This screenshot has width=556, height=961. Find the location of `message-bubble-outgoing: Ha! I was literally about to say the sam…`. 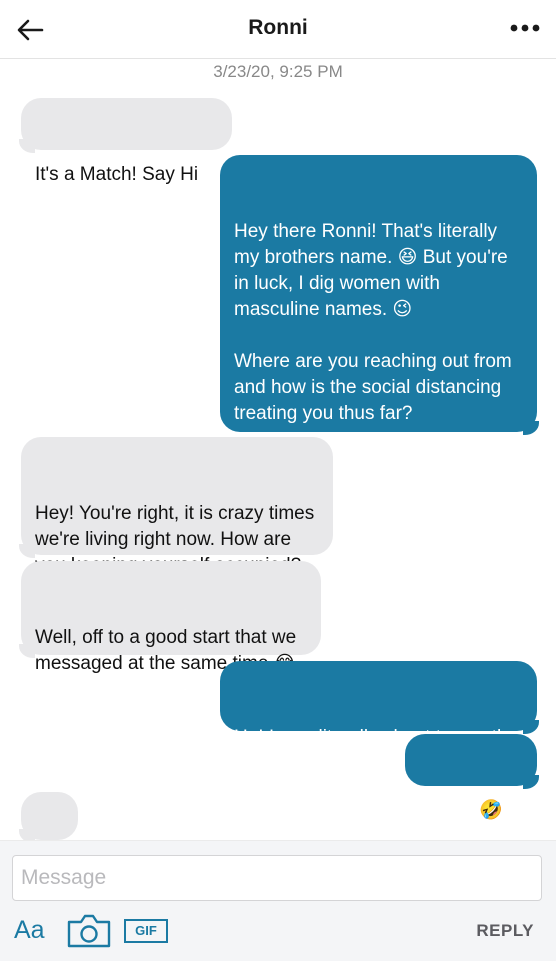

message-bubble-outgoing: Ha! I was literally about to say the sam… is located at coordinates (379, 717).